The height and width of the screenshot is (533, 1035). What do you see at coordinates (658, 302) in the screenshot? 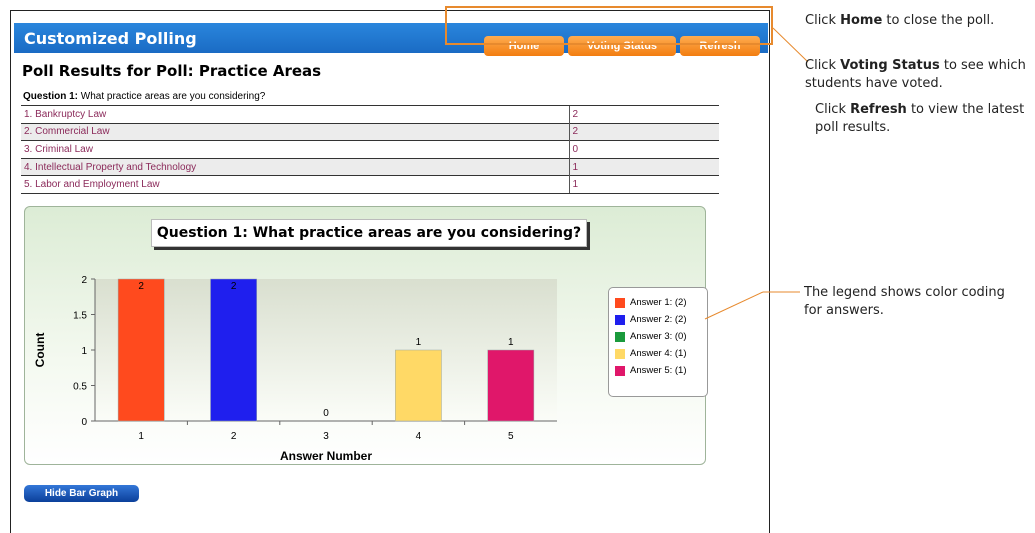
I see `legend-label: Answer 1: (2)` at bounding box center [658, 302].